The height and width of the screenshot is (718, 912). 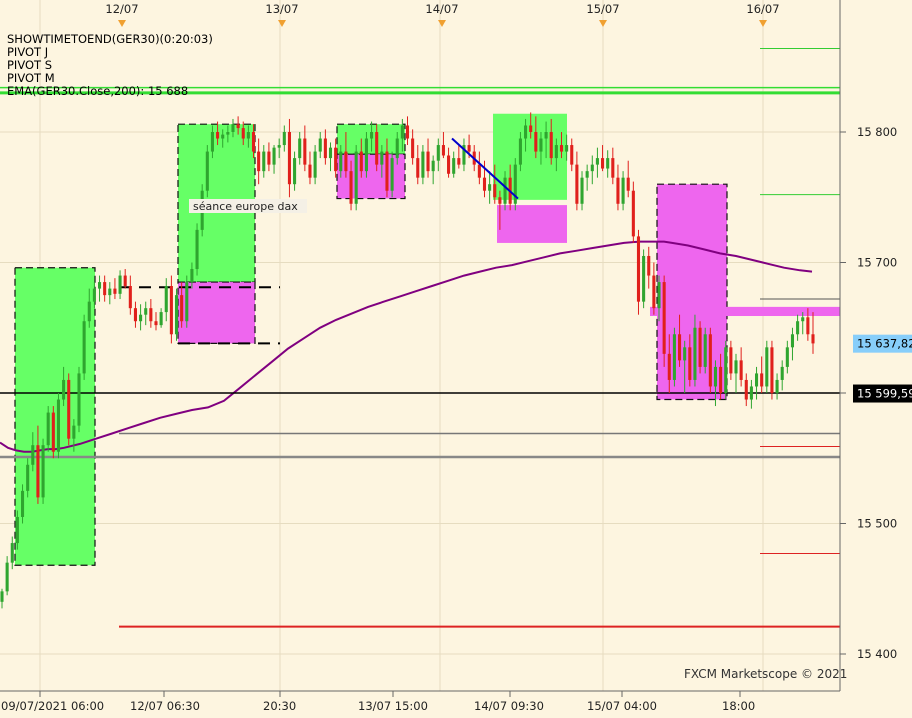 I want to click on x-tick-label: 15/07 04:00, so click(x=622, y=706).